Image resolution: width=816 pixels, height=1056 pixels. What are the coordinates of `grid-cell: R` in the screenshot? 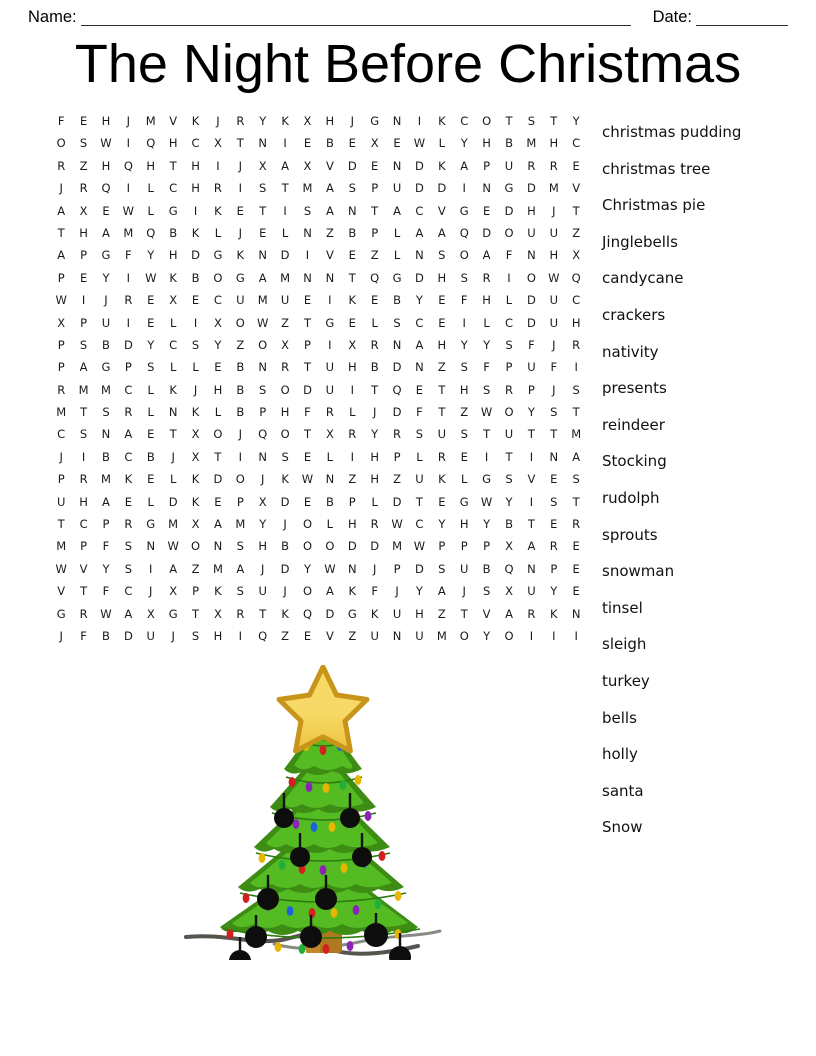 It's located at (240, 614).